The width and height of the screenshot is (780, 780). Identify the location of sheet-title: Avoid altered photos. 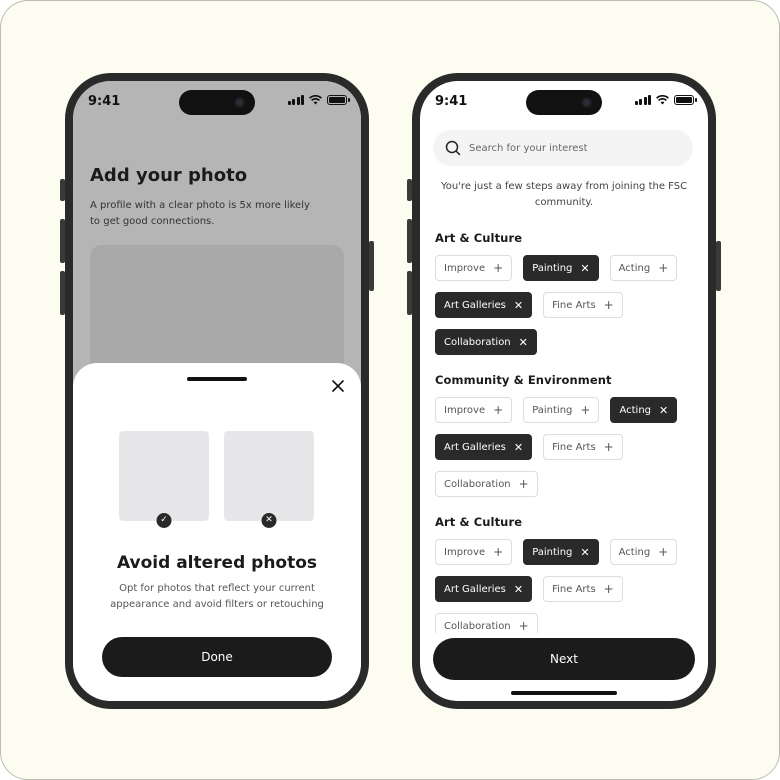
(217, 563).